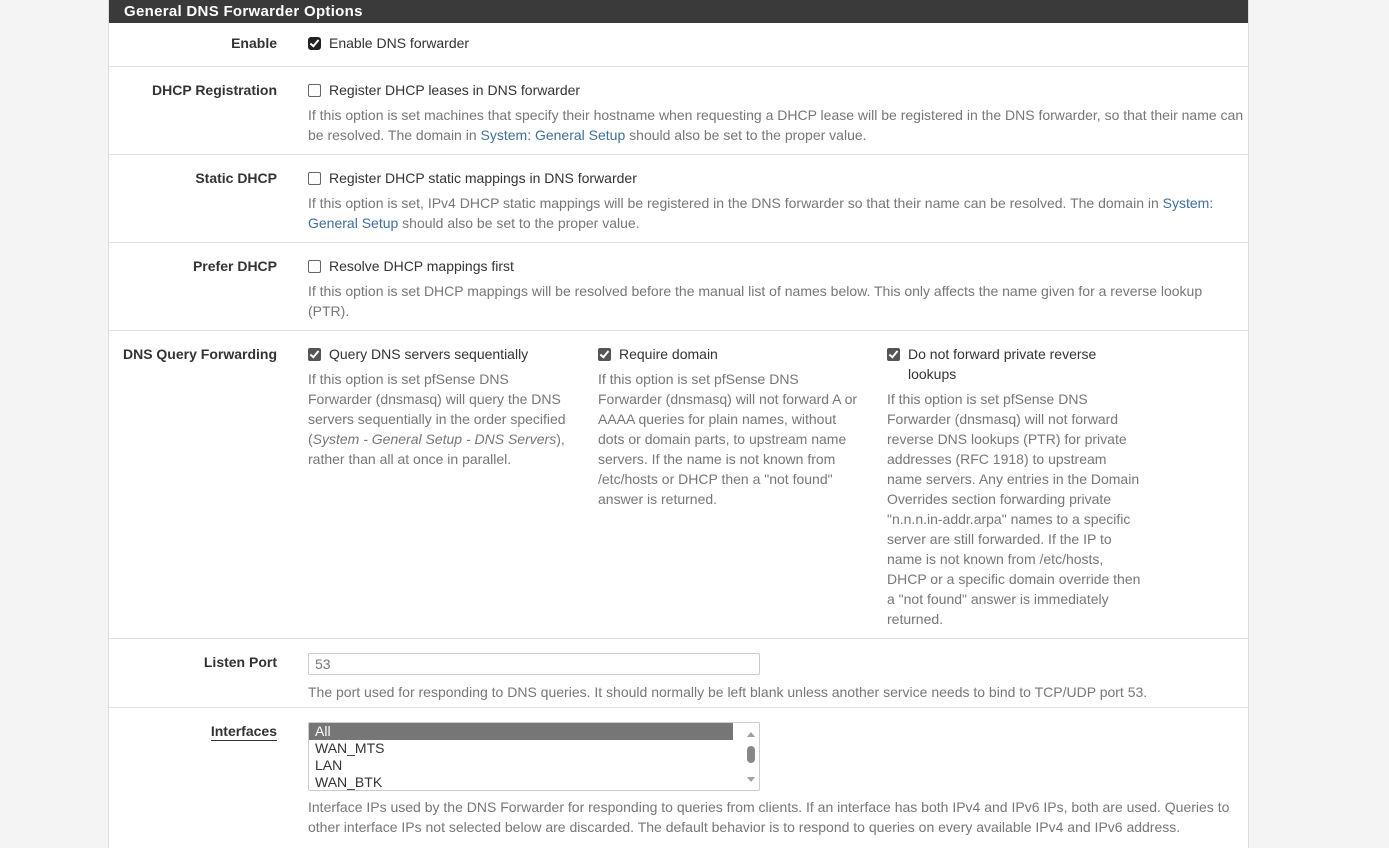  Describe the element at coordinates (314, 178) in the screenshot. I see `register-static-mappings-checkbox` at that location.